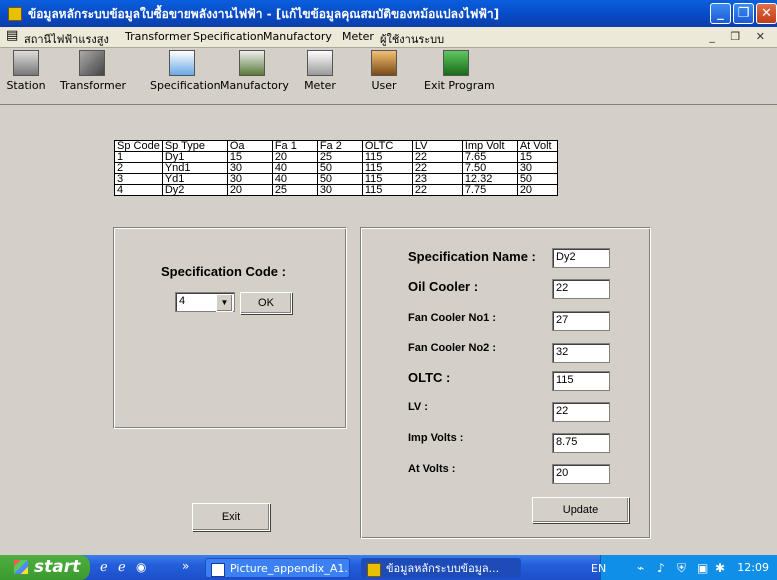 Image resolution: width=777 pixels, height=580 pixels. Describe the element at coordinates (138, 179) in the screenshot. I see `cell: 3` at that location.